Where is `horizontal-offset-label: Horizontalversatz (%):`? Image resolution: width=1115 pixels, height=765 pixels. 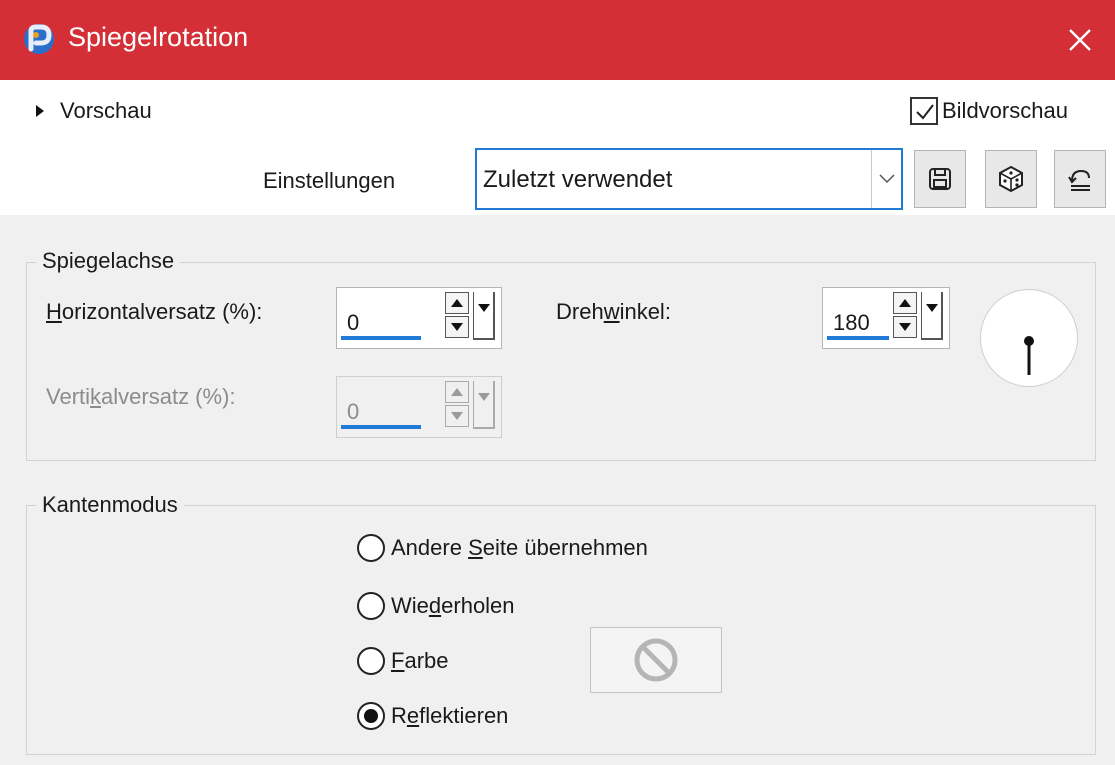 horizontal-offset-label: Horizontalversatz (%): is located at coordinates (154, 312).